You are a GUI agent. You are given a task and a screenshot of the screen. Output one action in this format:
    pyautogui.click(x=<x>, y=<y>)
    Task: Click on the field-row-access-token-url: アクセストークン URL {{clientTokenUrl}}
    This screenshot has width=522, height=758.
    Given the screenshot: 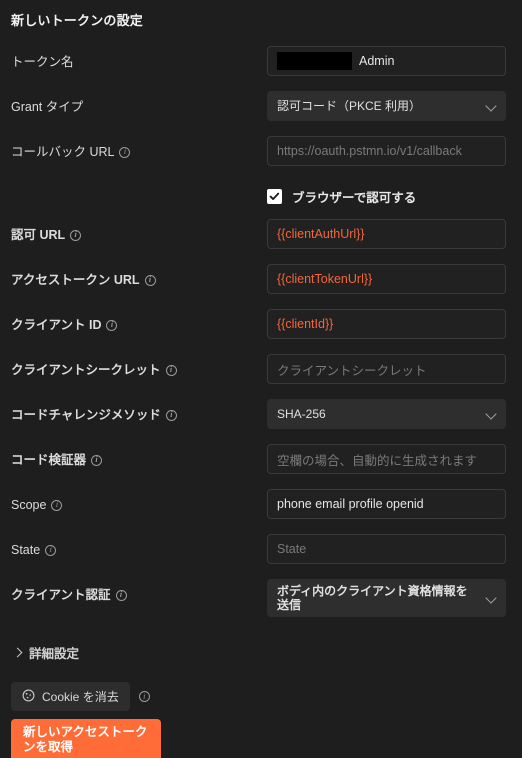 What is the action you would take?
    pyautogui.click(x=261, y=286)
    